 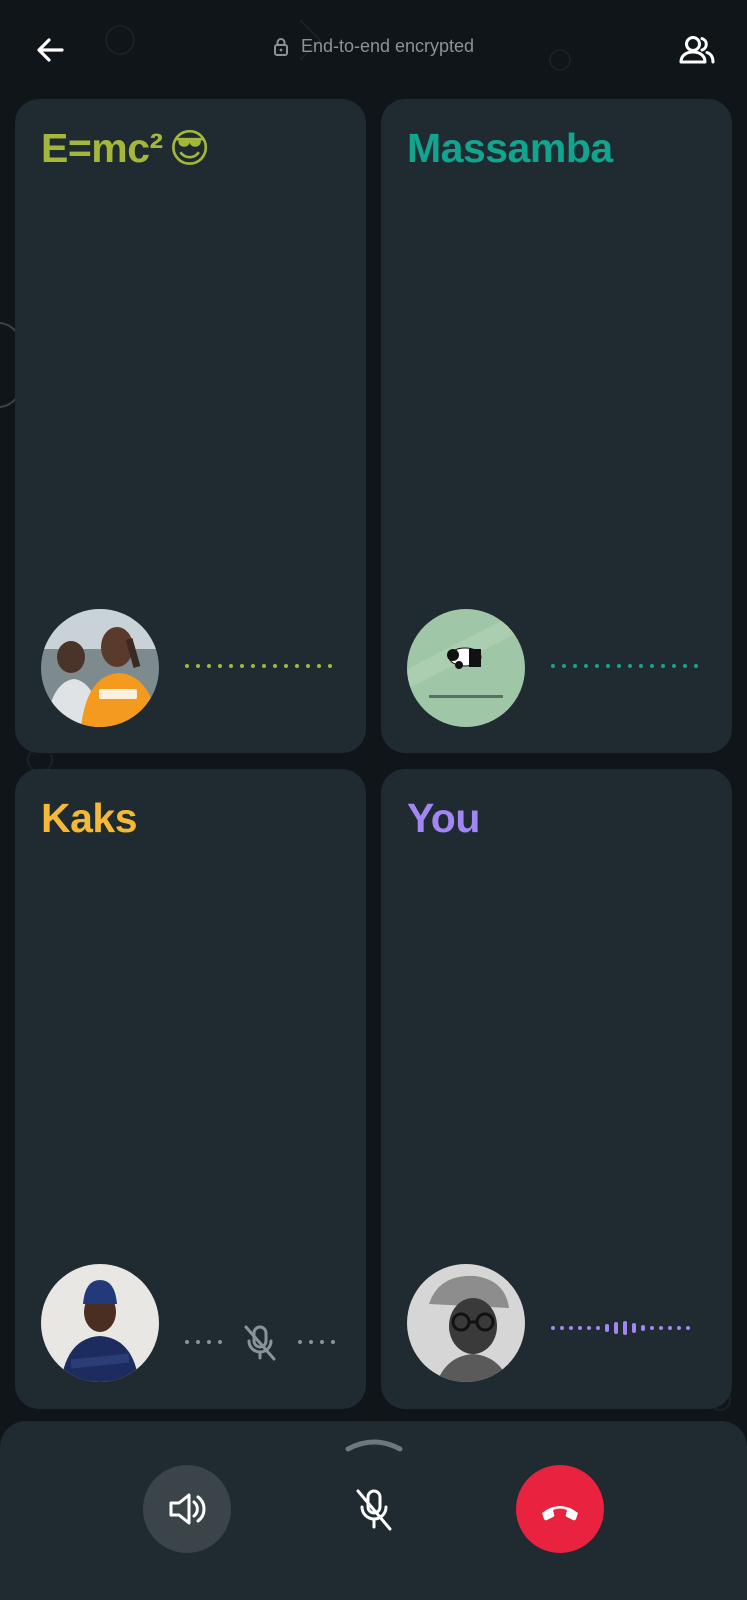 What do you see at coordinates (387, 46) in the screenshot?
I see `encryption-text: End-to-end encrypted` at bounding box center [387, 46].